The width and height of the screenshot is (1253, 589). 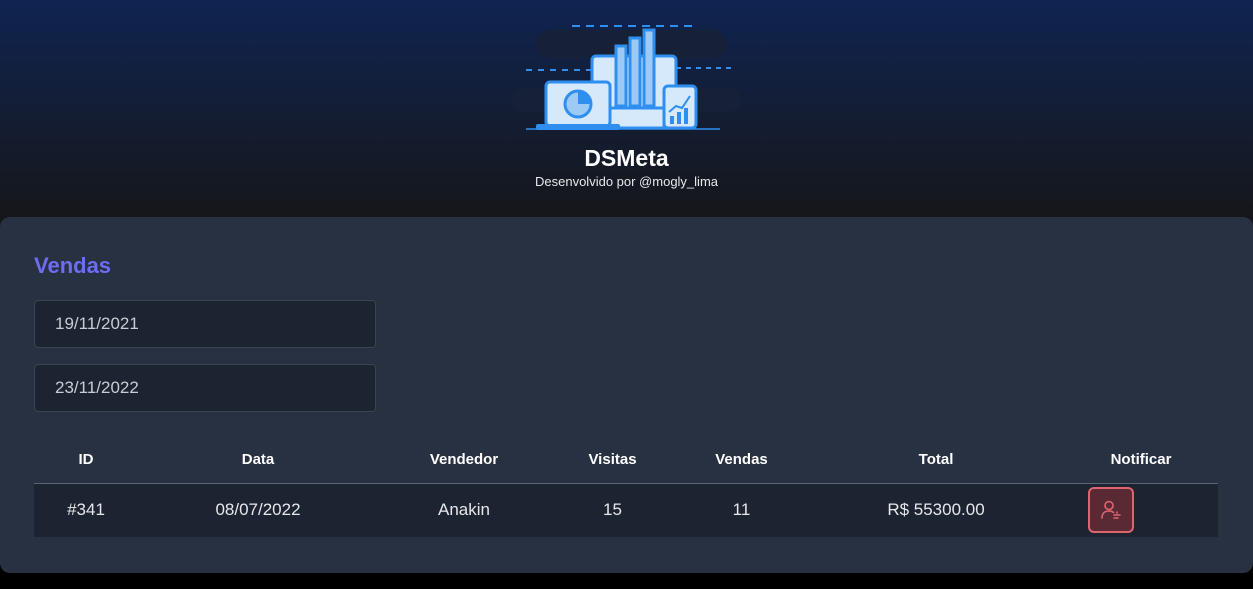 What do you see at coordinates (936, 510) in the screenshot?
I see `cell-total: R$ 55300.00` at bounding box center [936, 510].